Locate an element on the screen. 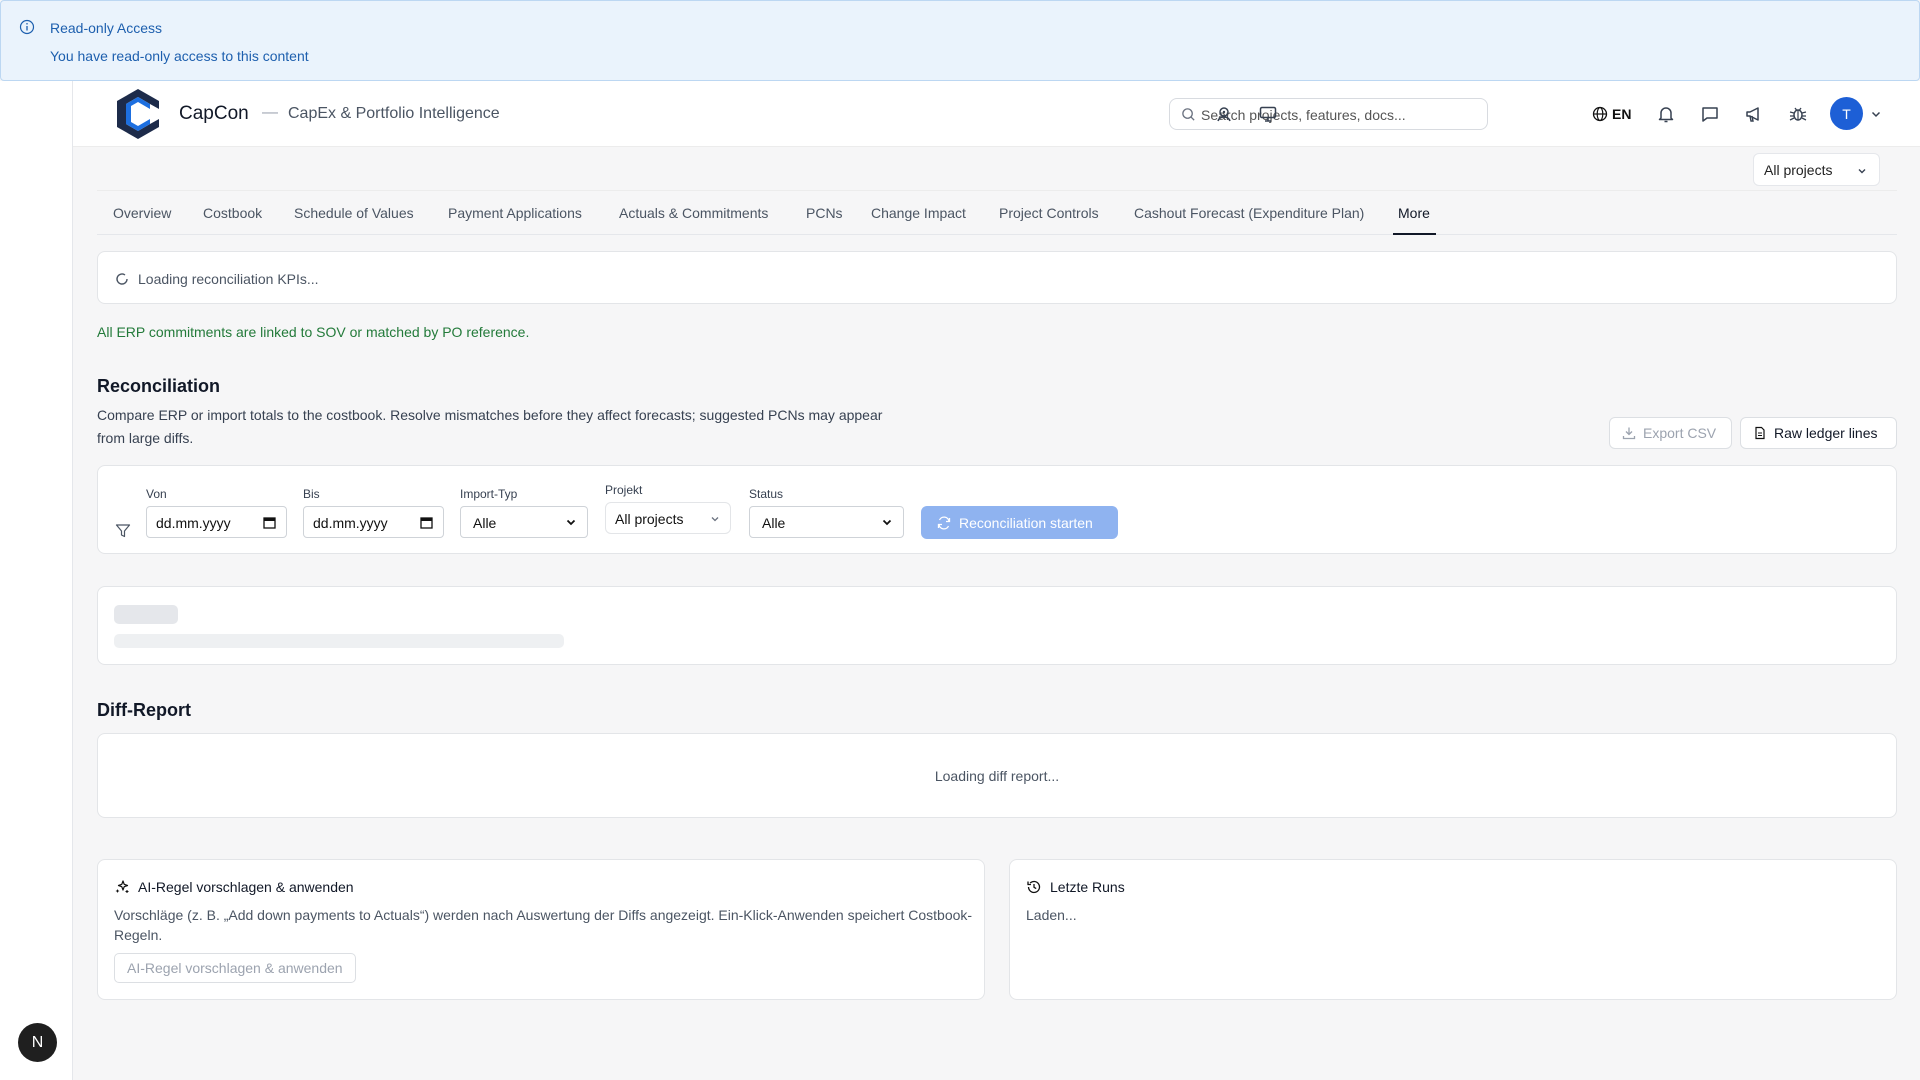  active-tab-indicator is located at coordinates (1414, 234).